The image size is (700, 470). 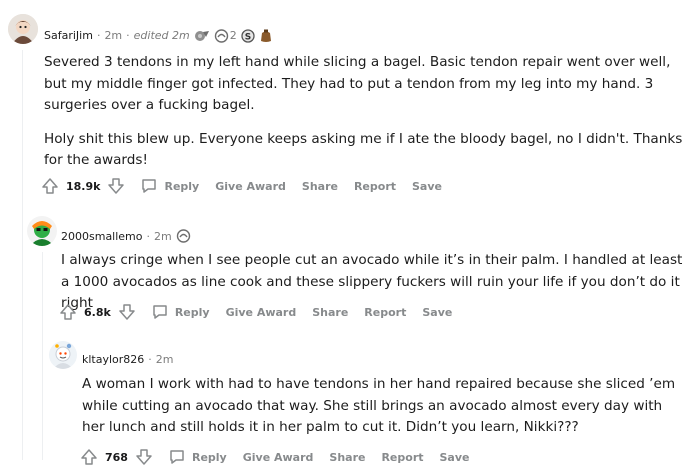 What do you see at coordinates (68, 35) in the screenshot?
I see `username: SafariJim` at bounding box center [68, 35].